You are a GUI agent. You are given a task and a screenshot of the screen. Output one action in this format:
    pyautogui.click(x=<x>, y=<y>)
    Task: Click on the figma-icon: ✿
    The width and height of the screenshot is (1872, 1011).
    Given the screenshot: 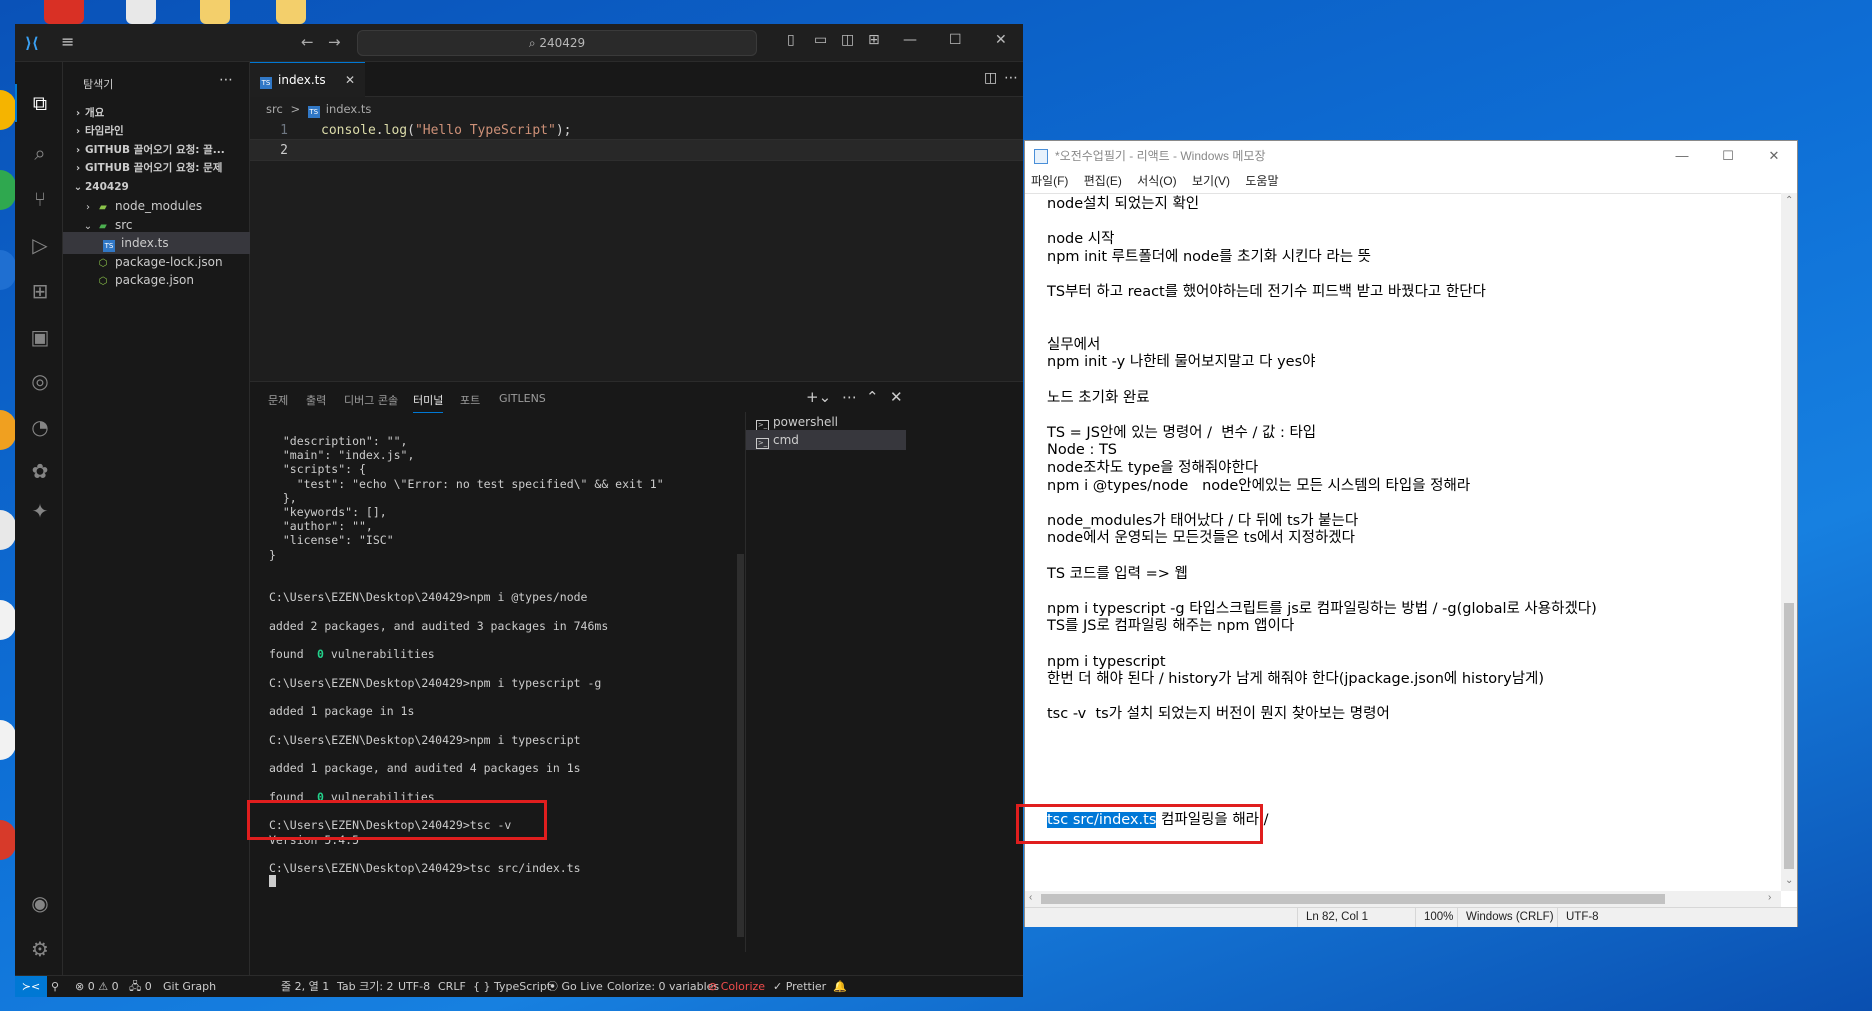 What is the action you would take?
    pyautogui.click(x=40, y=471)
    